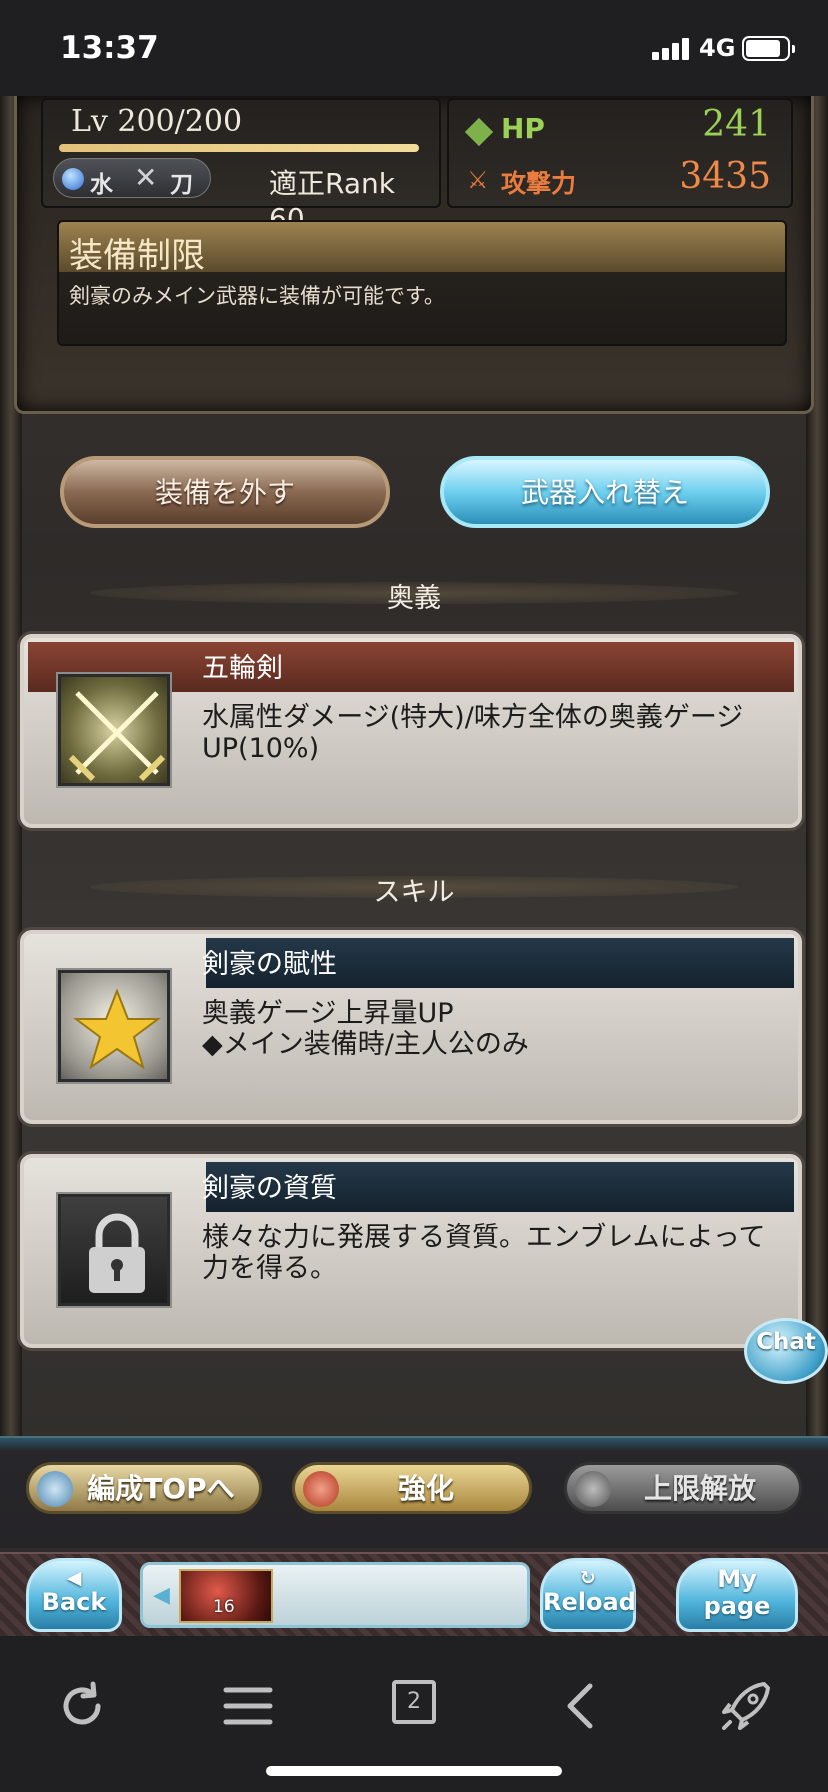  What do you see at coordinates (132, 178) in the screenshot?
I see `element-pill: 水 ✕ 刀` at bounding box center [132, 178].